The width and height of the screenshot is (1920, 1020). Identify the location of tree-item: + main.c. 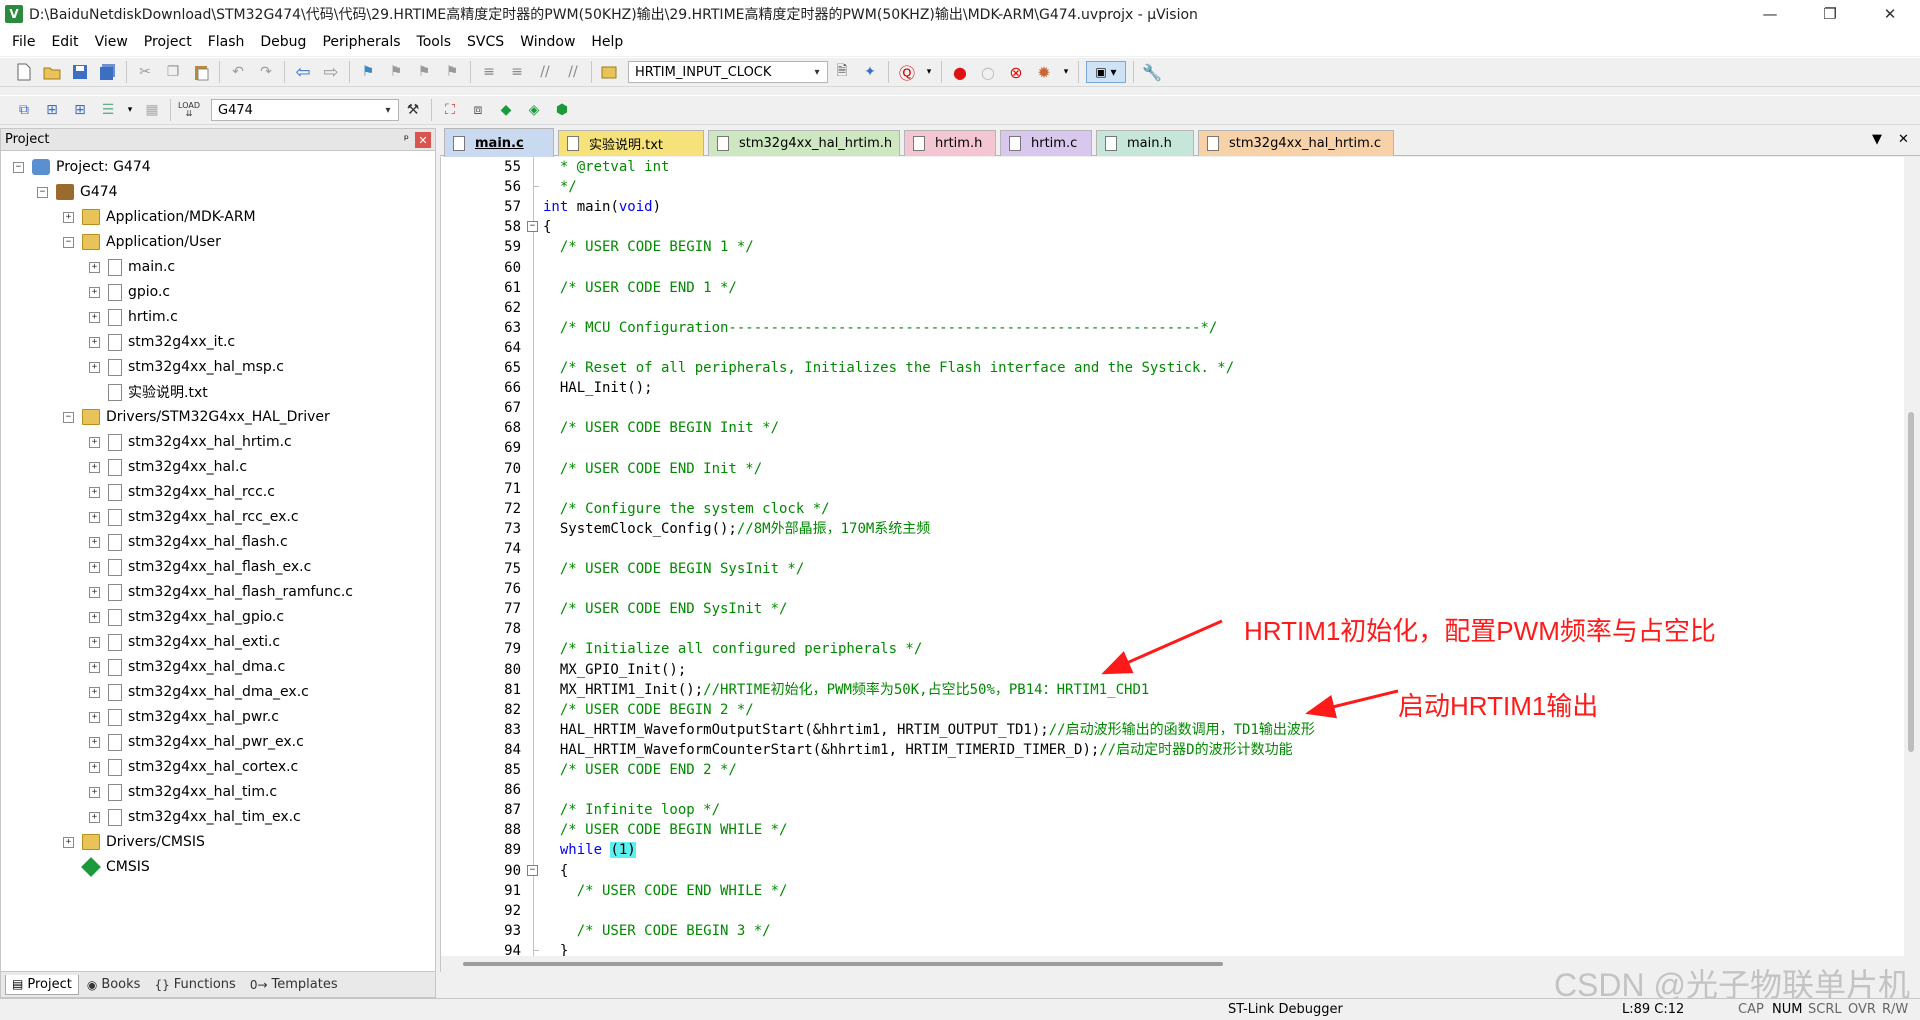
(132, 267).